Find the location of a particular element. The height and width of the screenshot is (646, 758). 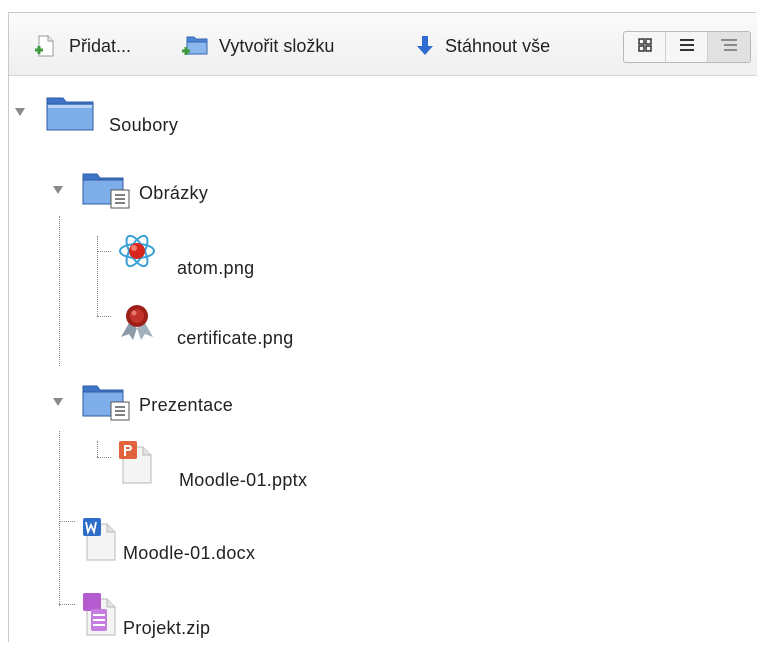

tree-file-zip: Projekt.zip is located at coordinates (145, 616).